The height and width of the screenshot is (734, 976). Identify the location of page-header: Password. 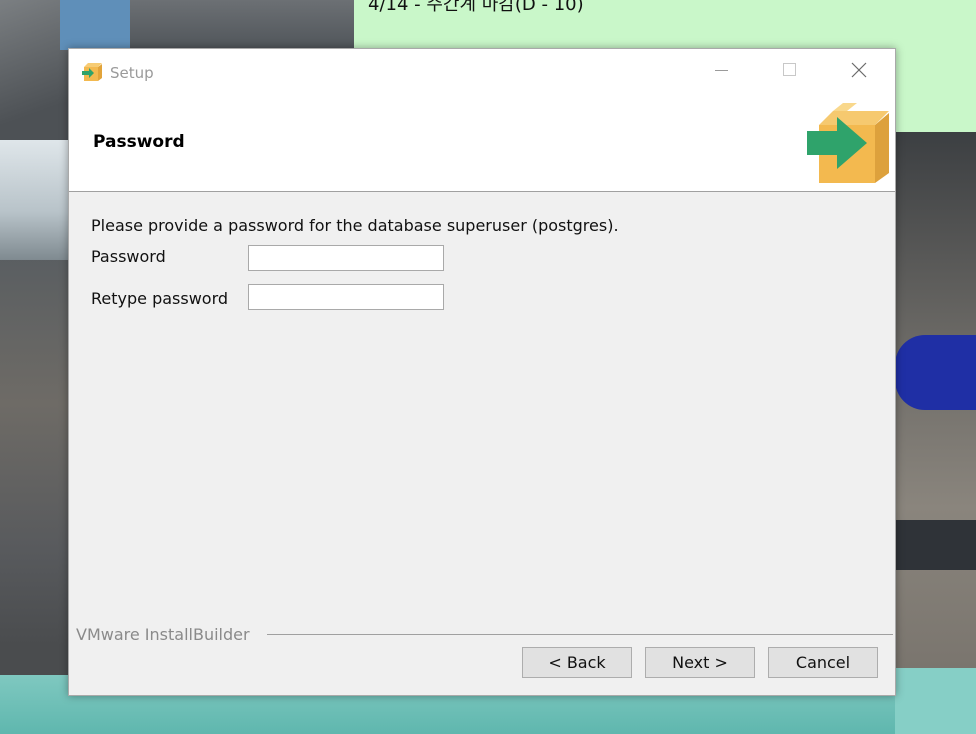
(482, 144).